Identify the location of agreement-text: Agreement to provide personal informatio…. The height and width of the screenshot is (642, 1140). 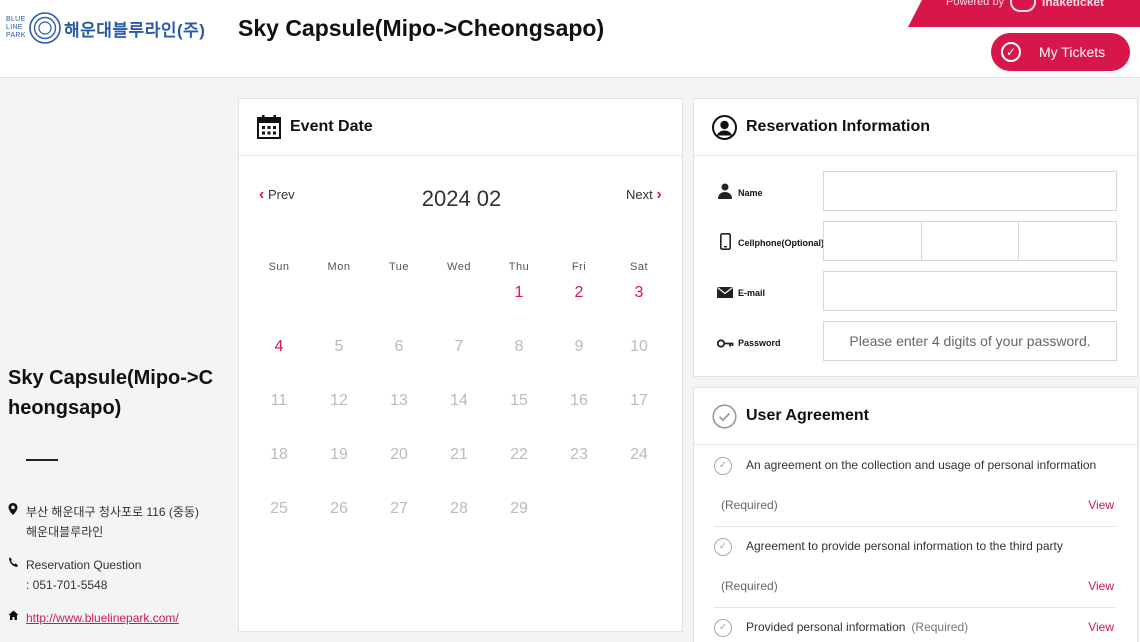
(904, 546).